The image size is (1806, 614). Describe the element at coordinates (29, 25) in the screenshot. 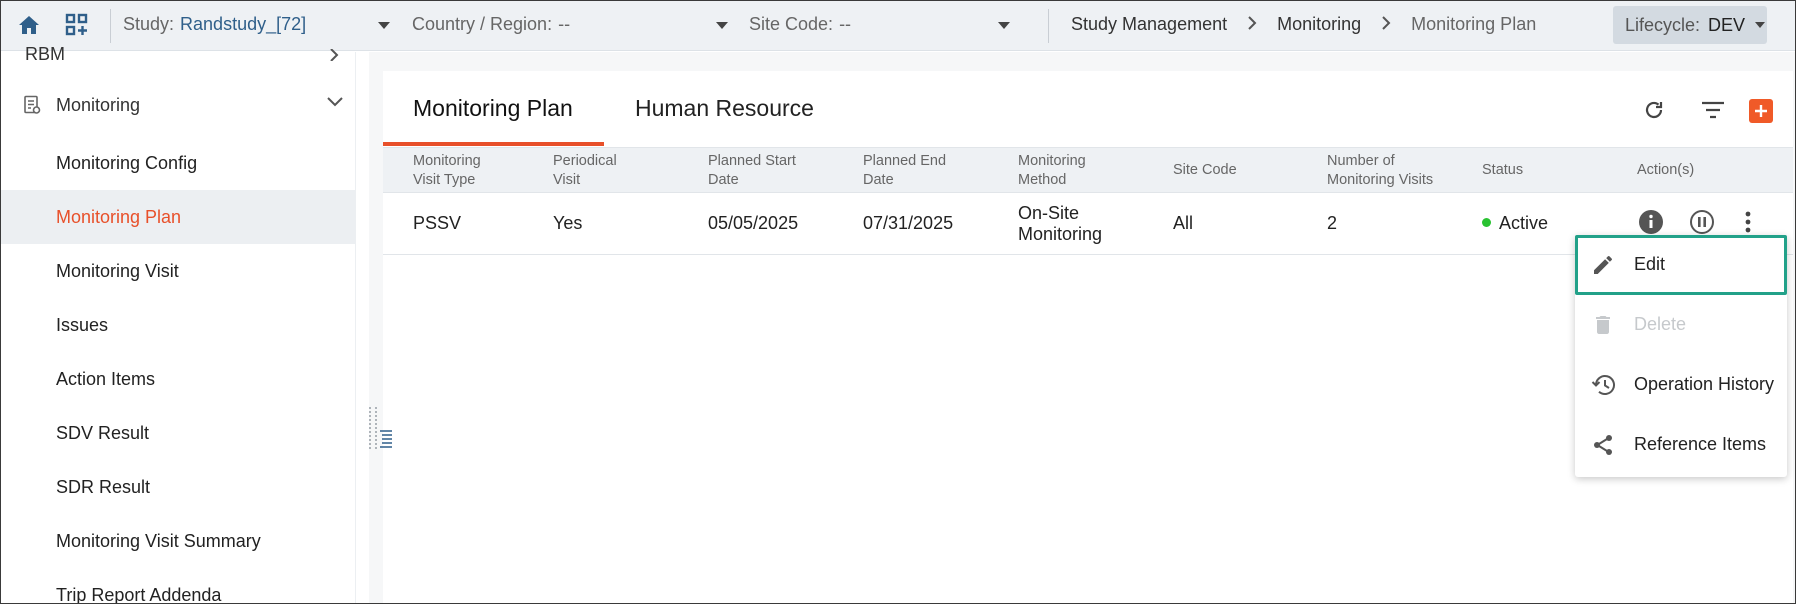

I see `home-icon` at that location.